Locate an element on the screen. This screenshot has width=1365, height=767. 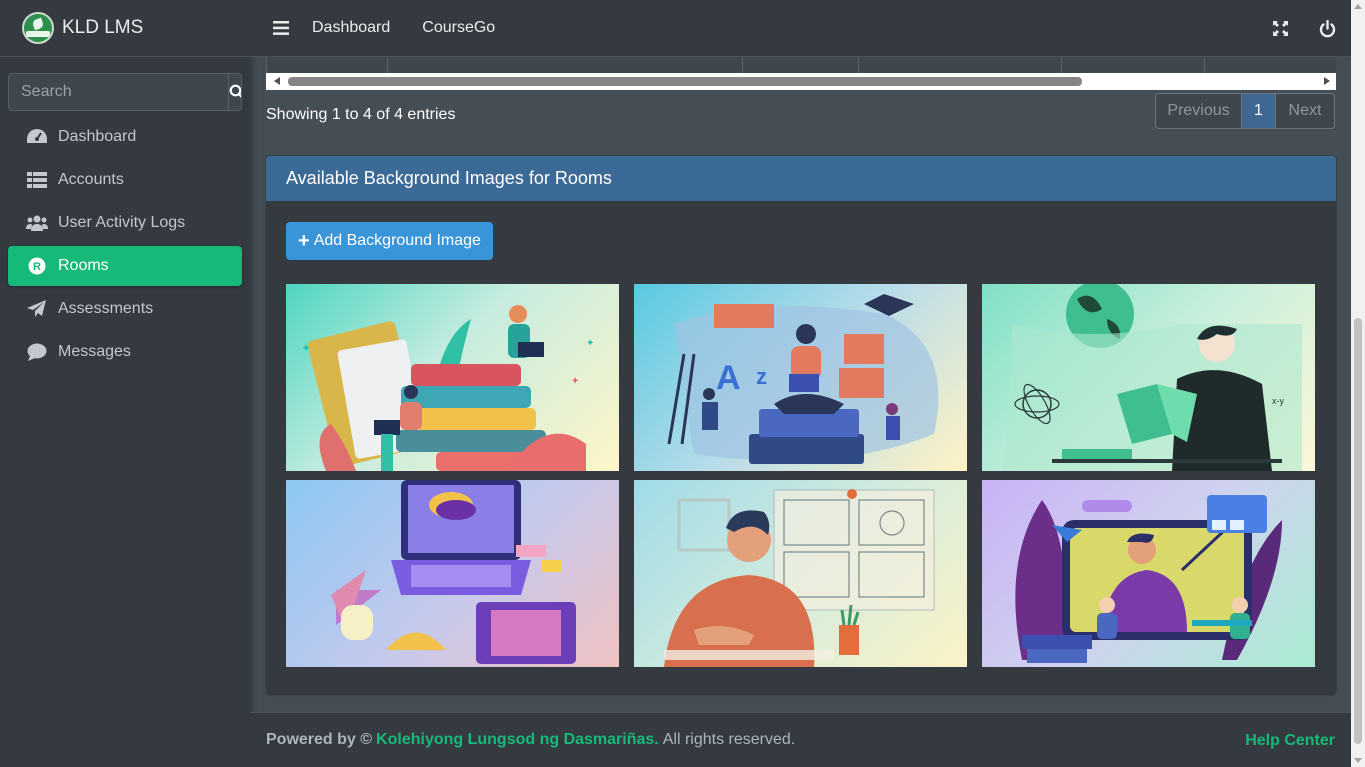
sidebar-item-rooms: R Rooms is located at coordinates (125, 266).